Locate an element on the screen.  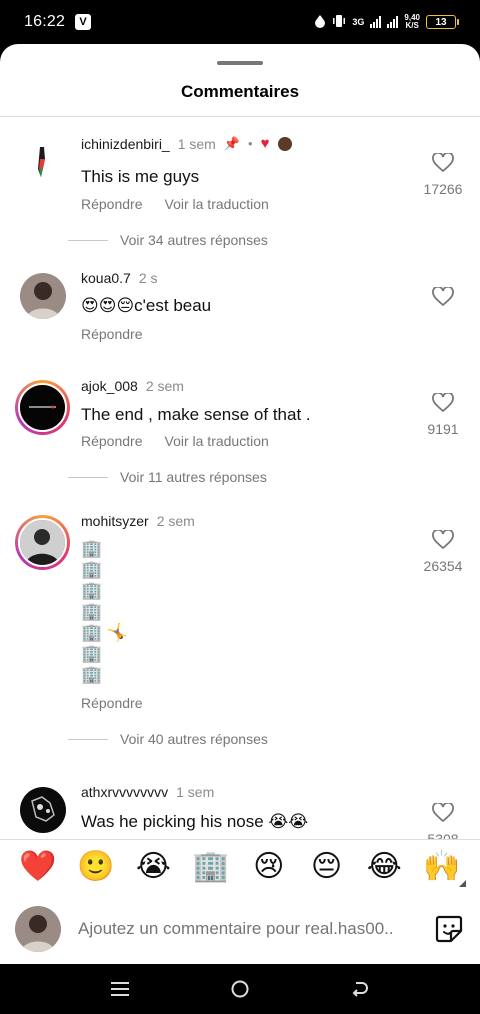
creator-mini-avatar is located at coordinates (284, 143).